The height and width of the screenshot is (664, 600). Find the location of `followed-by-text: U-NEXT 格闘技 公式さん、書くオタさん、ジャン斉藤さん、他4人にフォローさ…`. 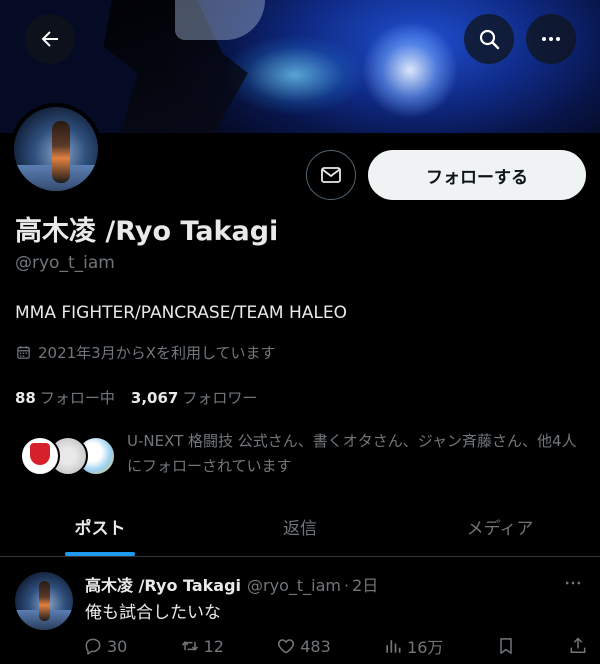

followed-by-text: U-NEXT 格闘技 公式さん、書くオタさん、ジャン斉藤さん、他4人にフォローさ… is located at coordinates (357, 454).